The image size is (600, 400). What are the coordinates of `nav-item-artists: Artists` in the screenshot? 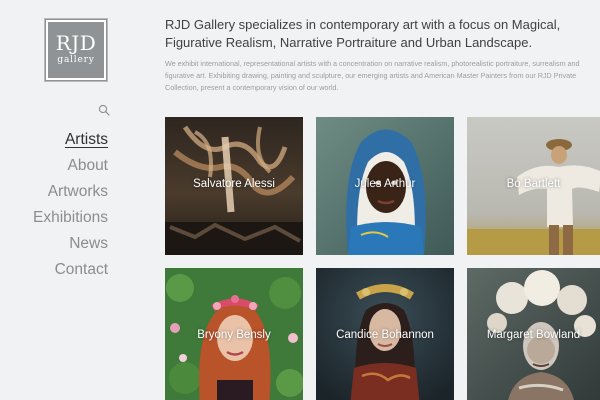 It's located at (54, 140).